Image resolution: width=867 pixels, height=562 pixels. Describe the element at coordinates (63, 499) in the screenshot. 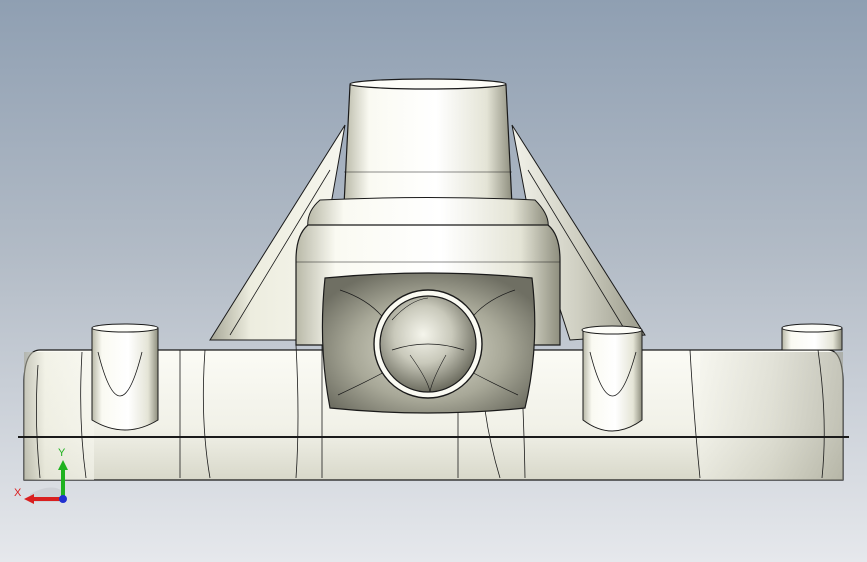

I see `z-axis-dot` at that location.